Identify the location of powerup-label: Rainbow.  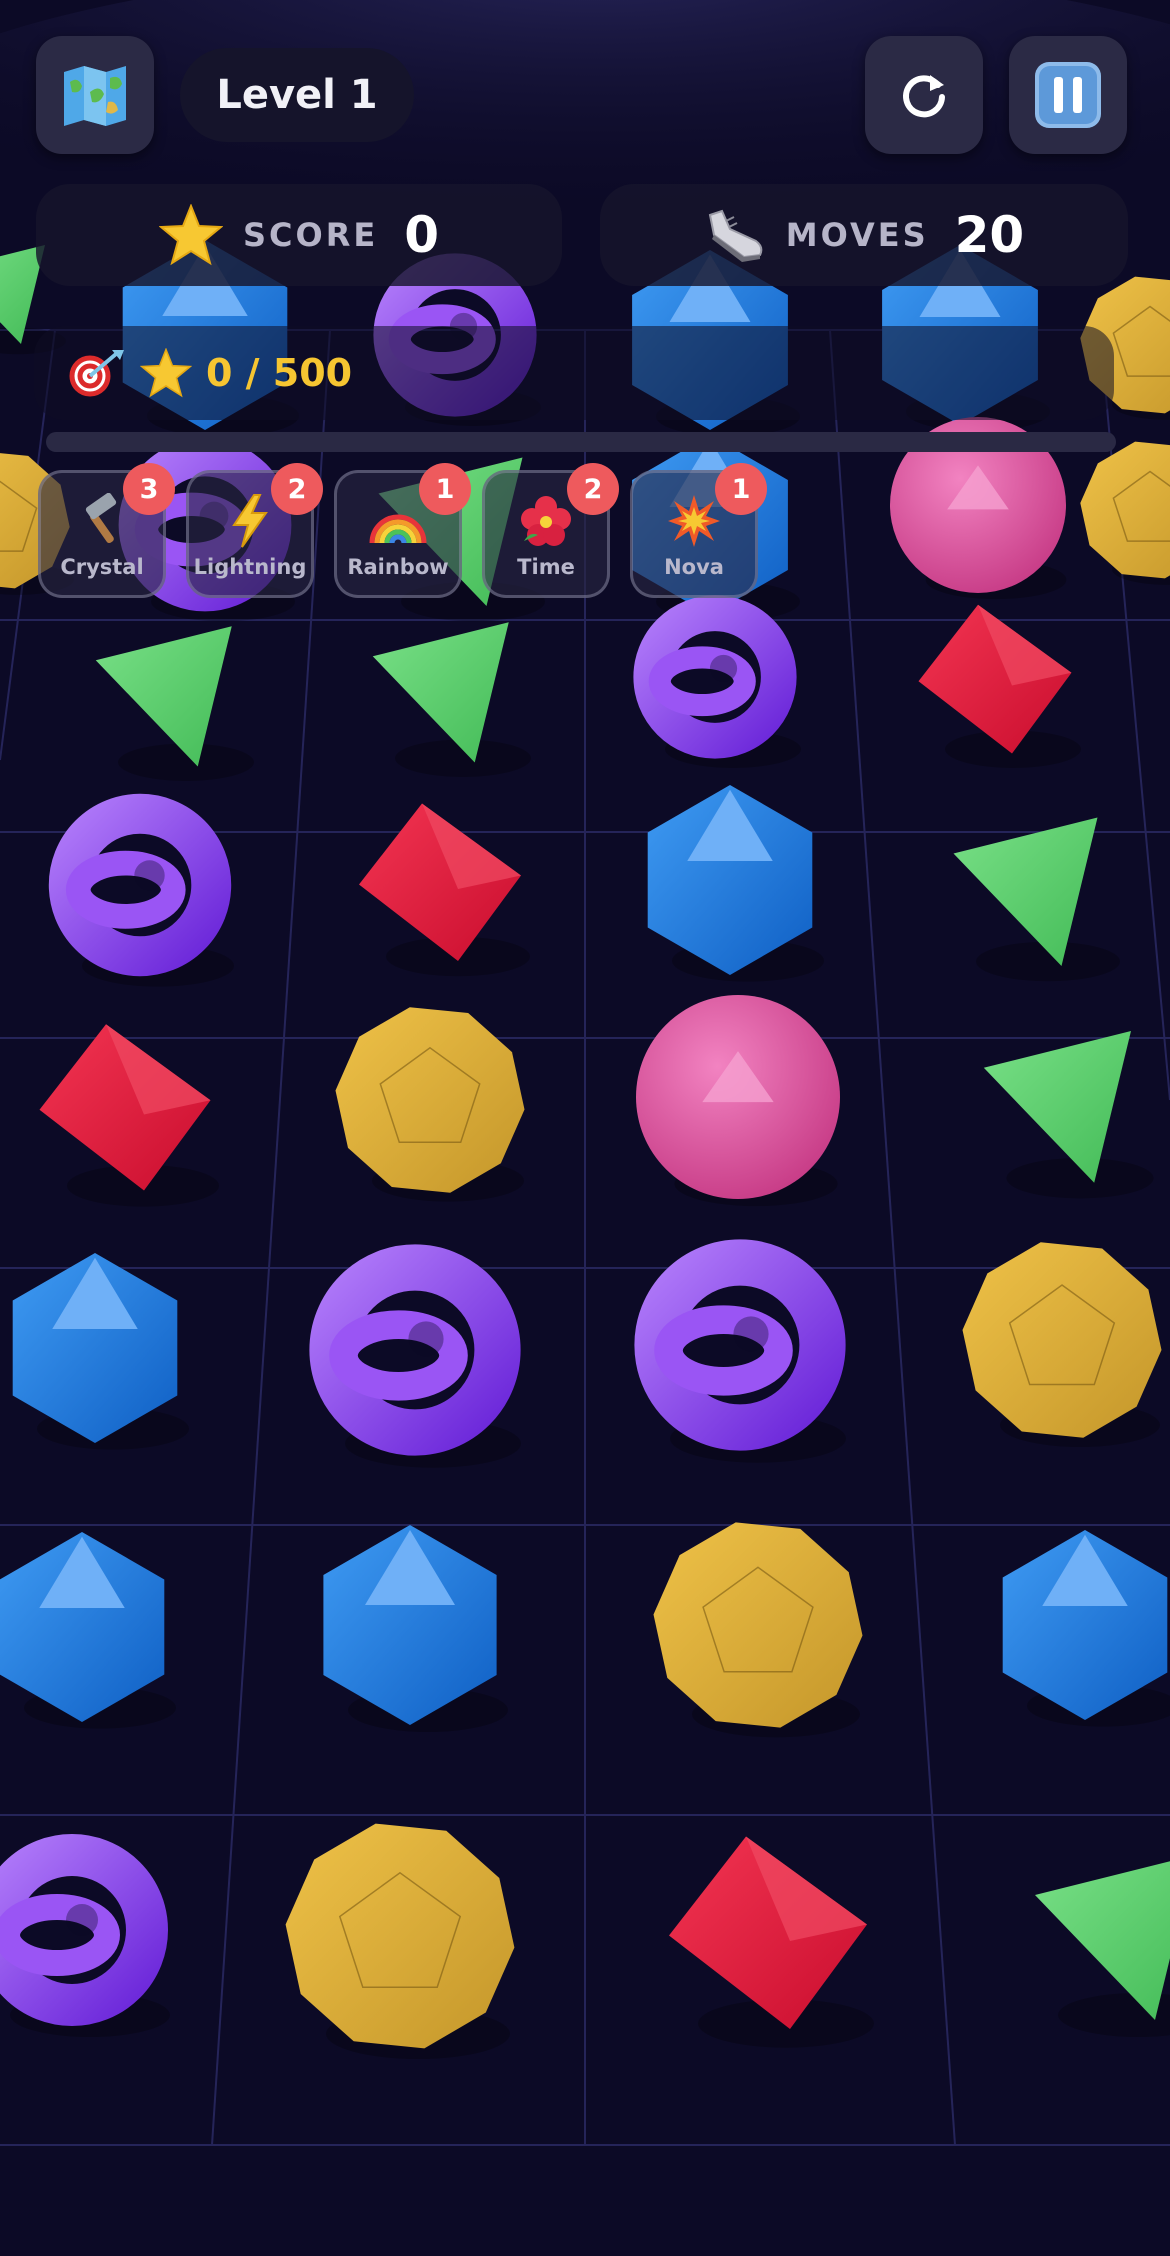
(398, 567).